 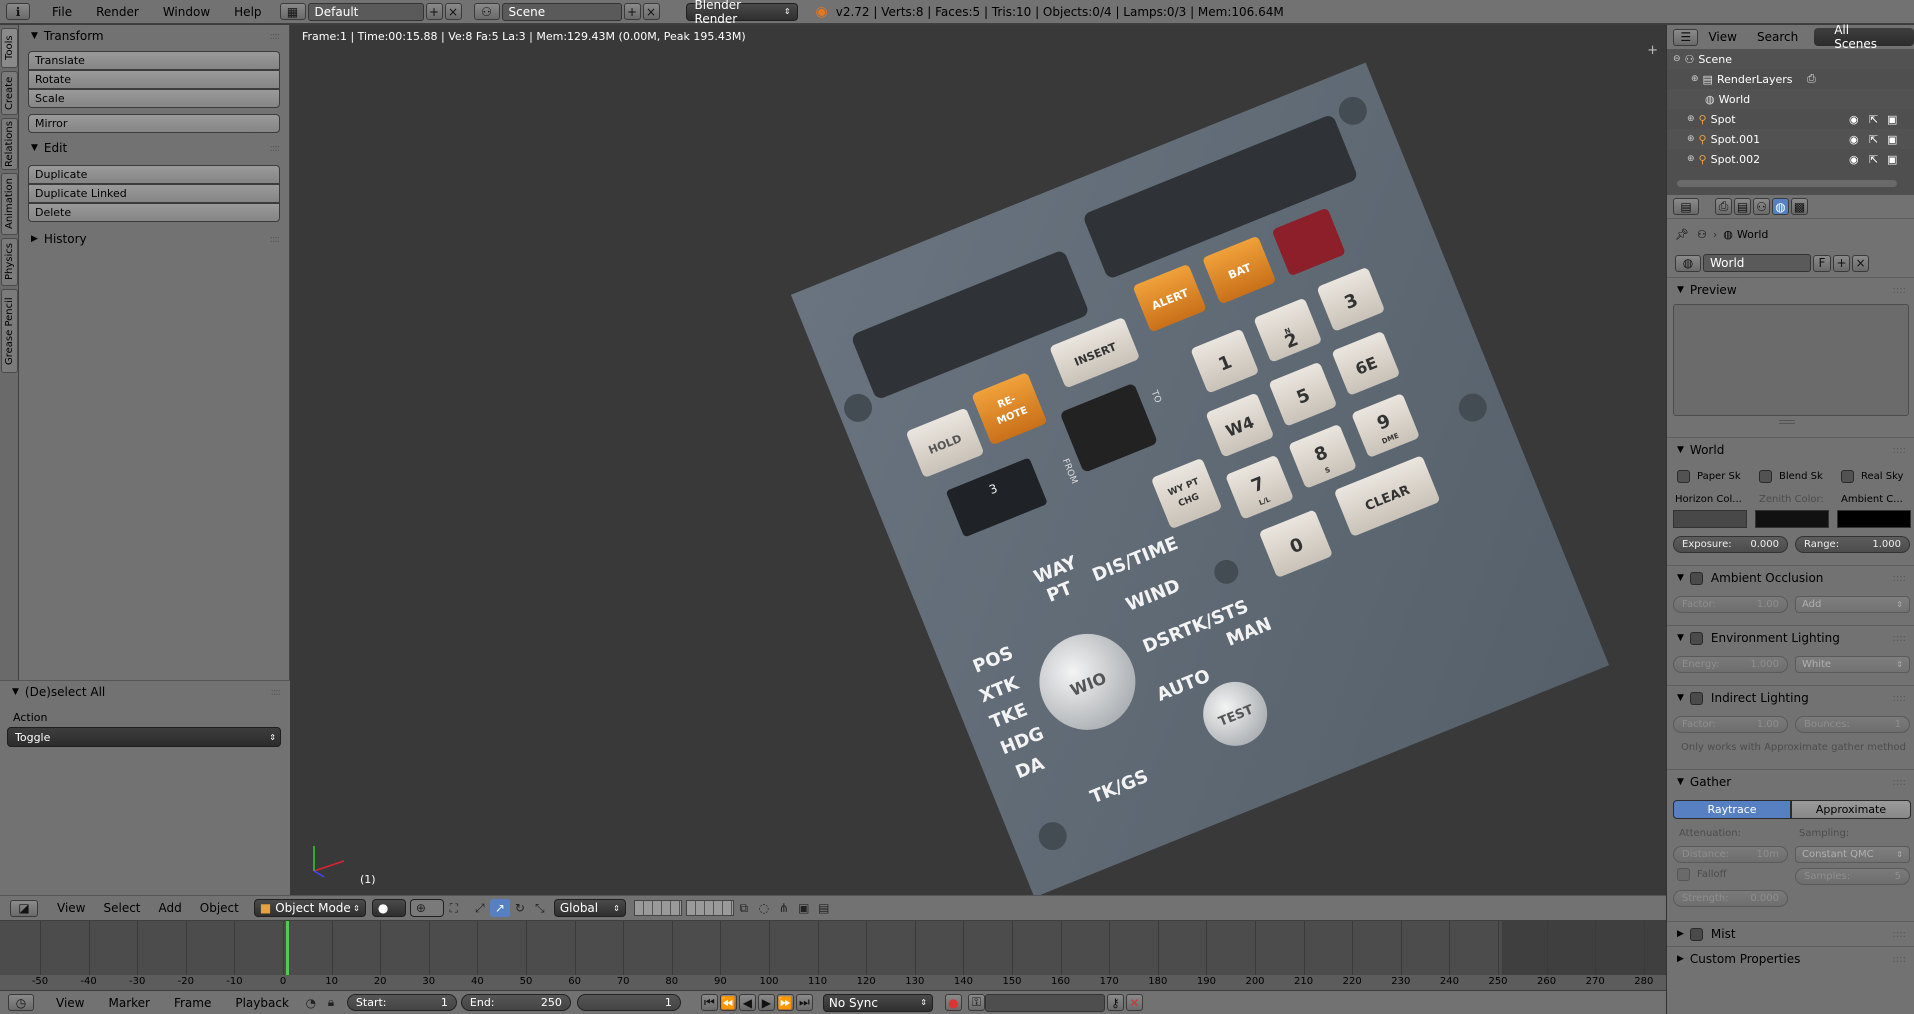 What do you see at coordinates (1780, 206) in the screenshot?
I see `world-tab-icon: ◍` at bounding box center [1780, 206].